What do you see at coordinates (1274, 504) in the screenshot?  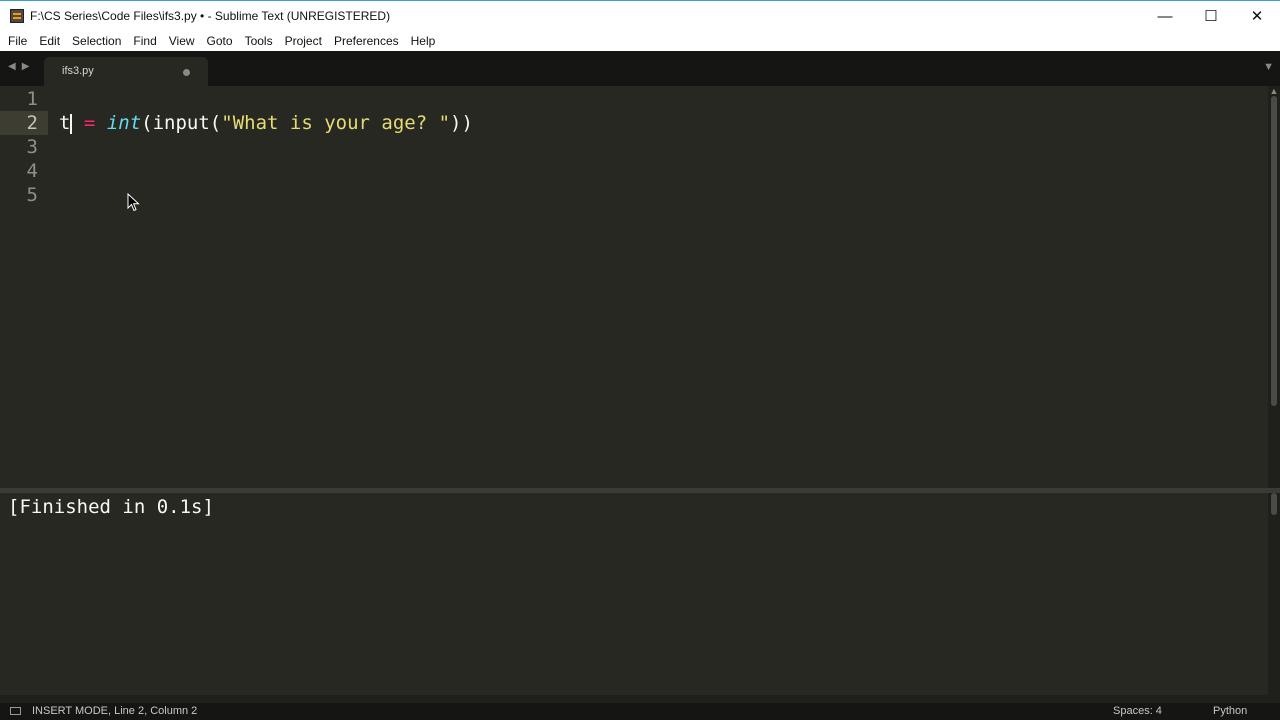 I see `output-scrollbar-thumb` at bounding box center [1274, 504].